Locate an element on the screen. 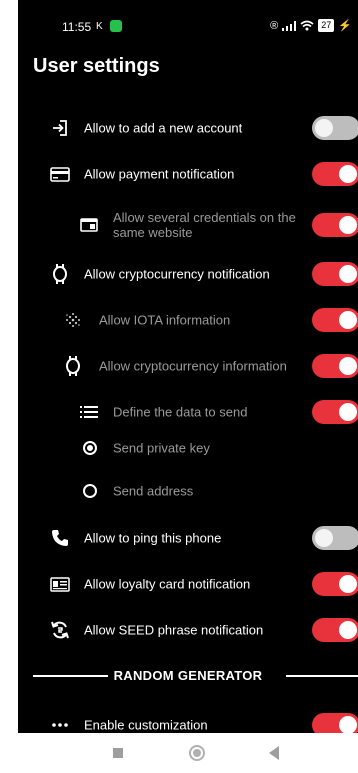  back-button is located at coordinates (274, 753).